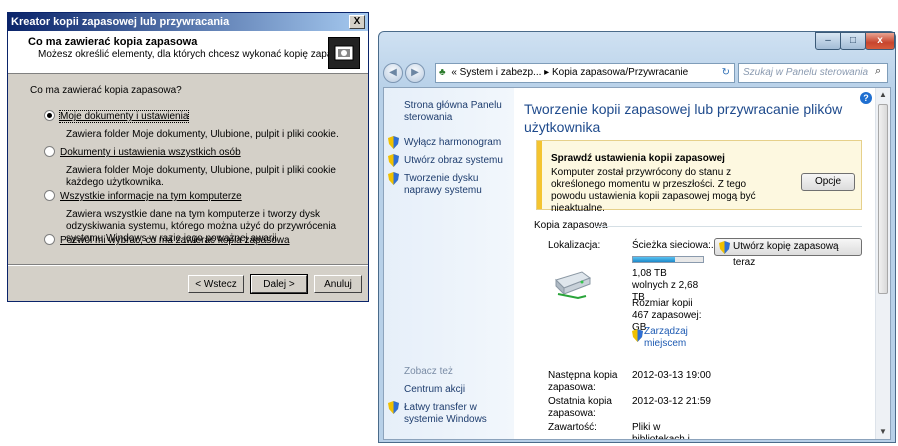 Image resolution: width=898 pixels, height=446 pixels. What do you see at coordinates (188, 265) in the screenshot?
I see `footer-divider` at bounding box center [188, 265].